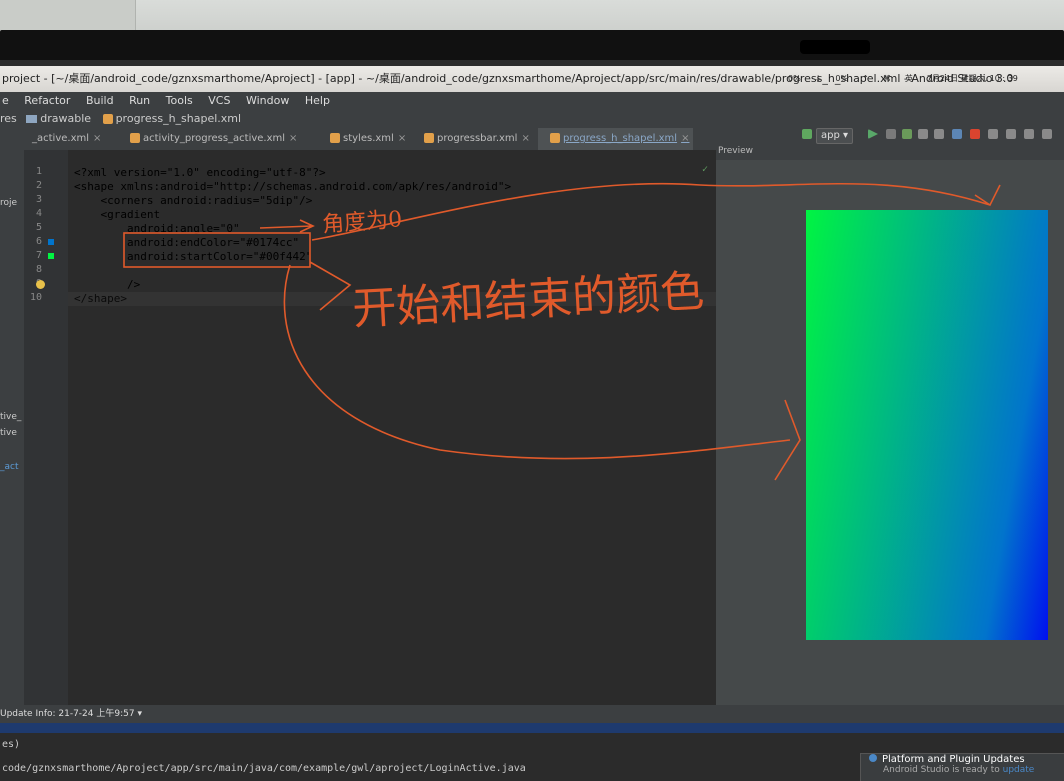 This screenshot has width=1064, height=781. I want to click on line-number: 5, so click(38, 227).